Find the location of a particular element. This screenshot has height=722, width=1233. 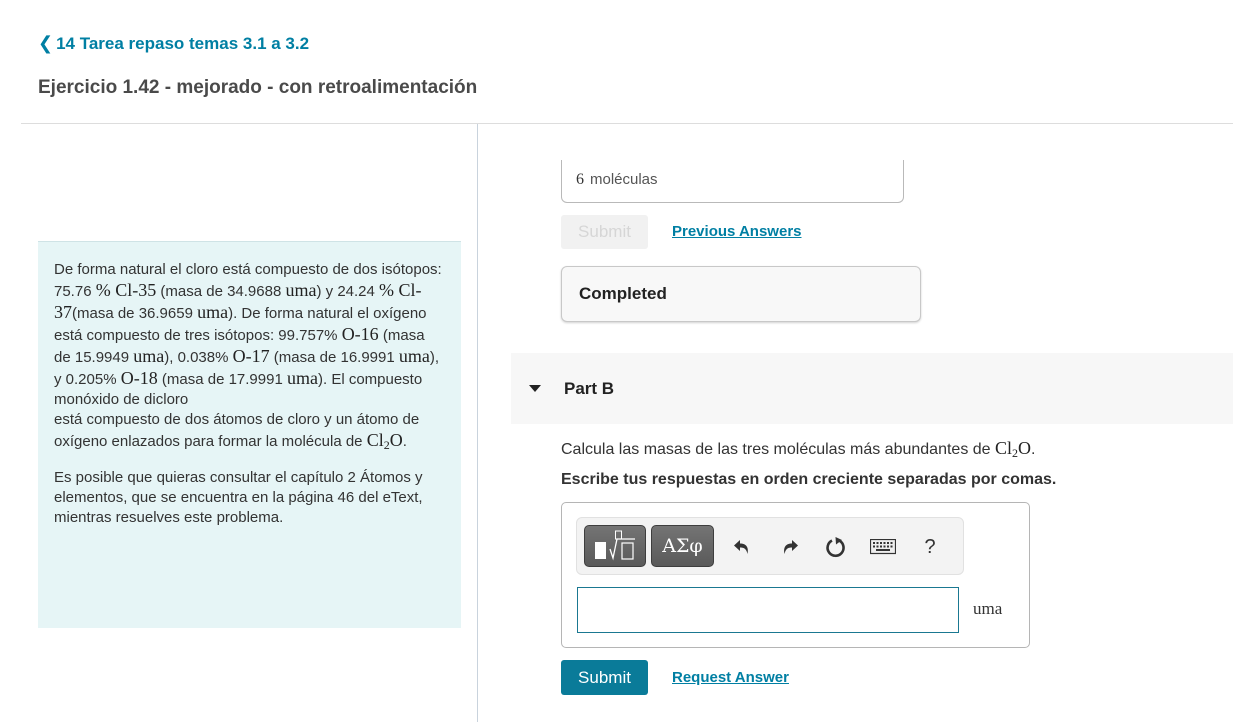

reset-button is located at coordinates (836, 547).